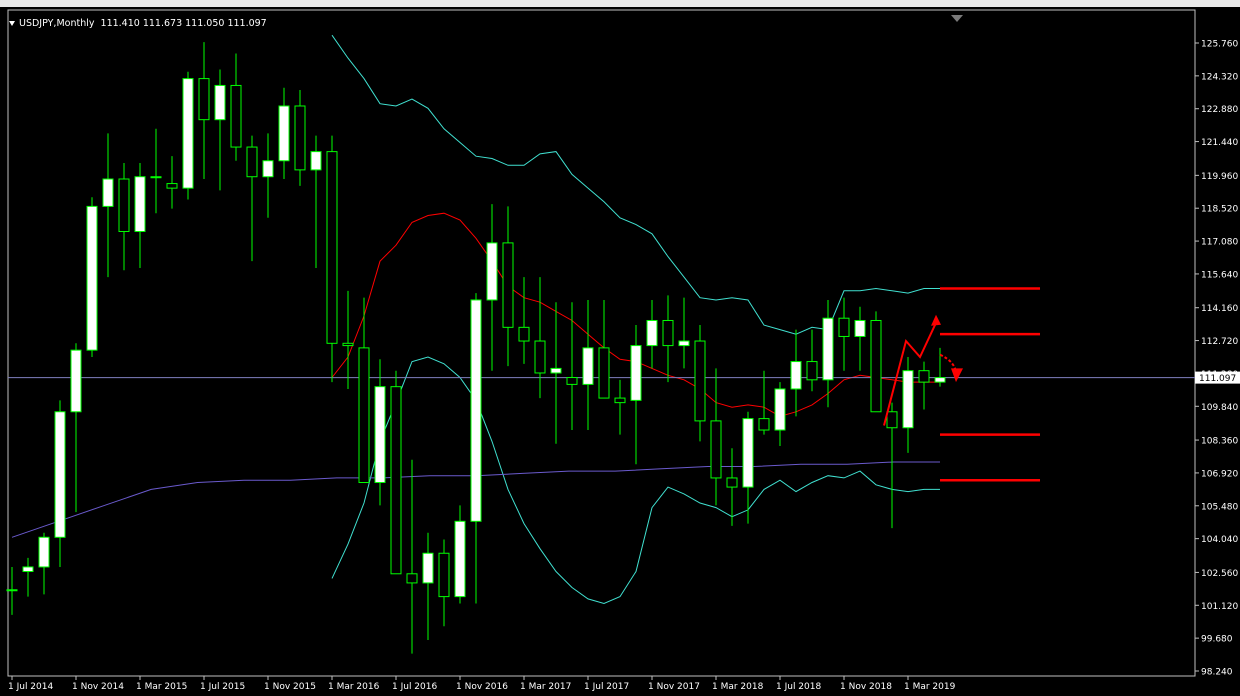  Describe the element at coordinates (798, 687) in the screenshot. I see `time-label: 1 Jul 2018` at that location.